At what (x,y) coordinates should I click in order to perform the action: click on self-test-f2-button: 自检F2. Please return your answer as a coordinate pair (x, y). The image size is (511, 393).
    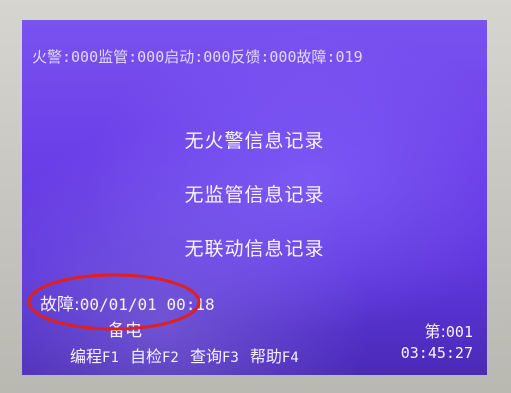
    Looking at the image, I should click on (154, 356).